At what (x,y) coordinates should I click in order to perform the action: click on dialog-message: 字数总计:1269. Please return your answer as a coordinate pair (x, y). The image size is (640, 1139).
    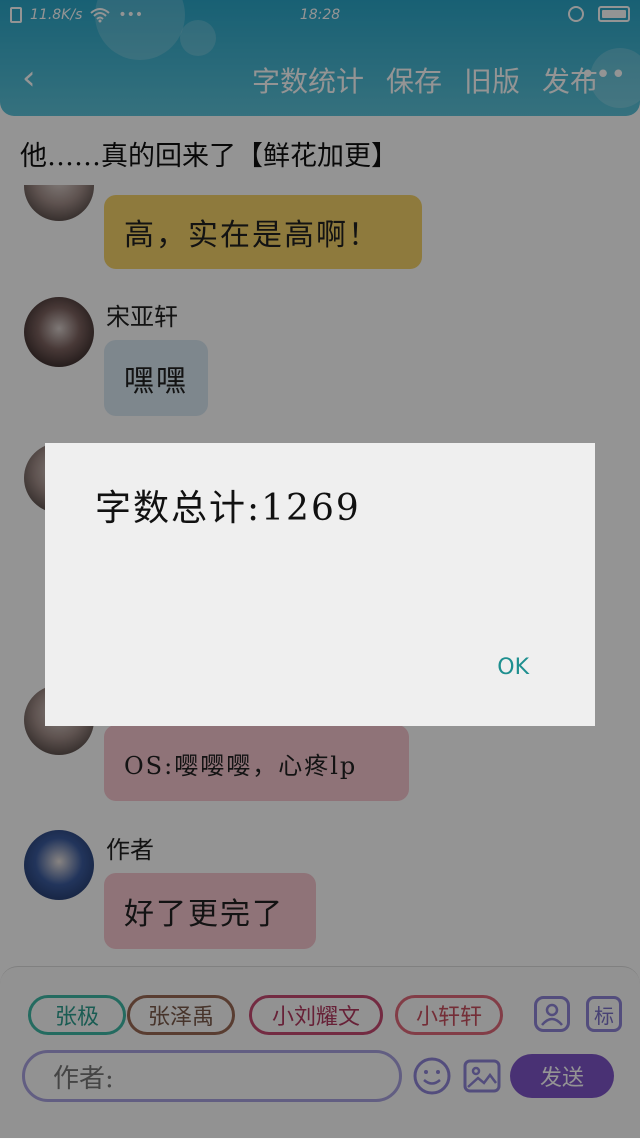
    Looking at the image, I should click on (228, 508).